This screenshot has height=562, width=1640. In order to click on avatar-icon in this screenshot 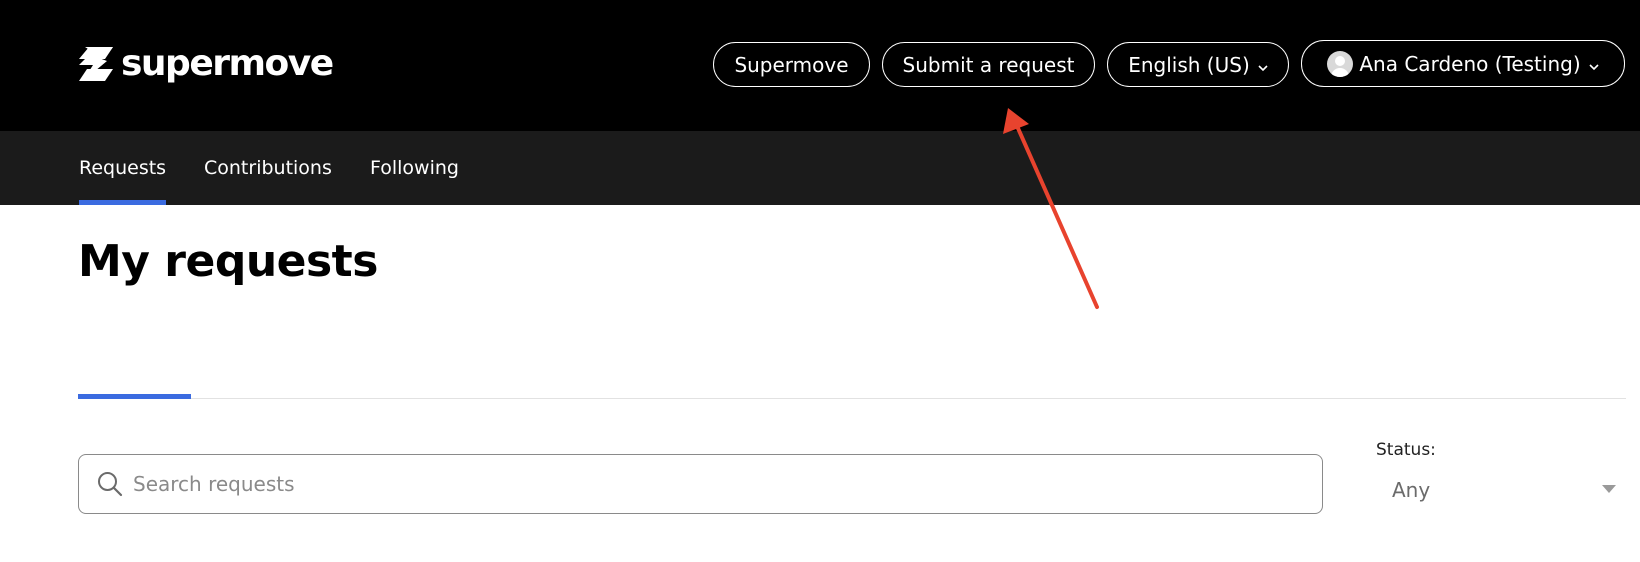, I will do `click(1340, 63)`.